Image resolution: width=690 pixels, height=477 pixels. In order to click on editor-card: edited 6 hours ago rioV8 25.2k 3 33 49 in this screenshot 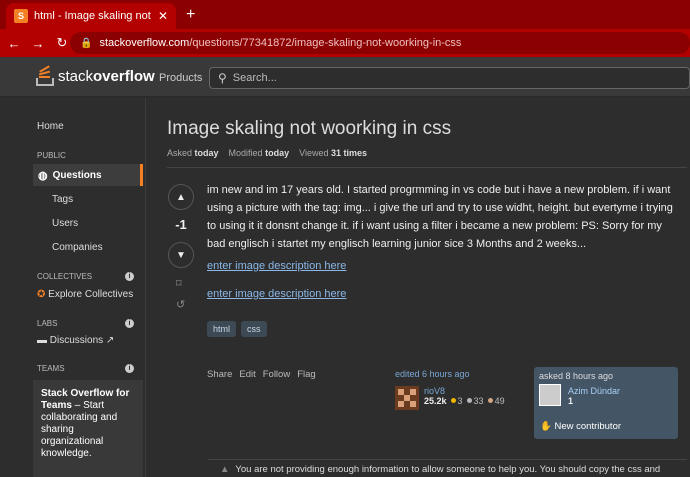, I will do `click(460, 389)`.